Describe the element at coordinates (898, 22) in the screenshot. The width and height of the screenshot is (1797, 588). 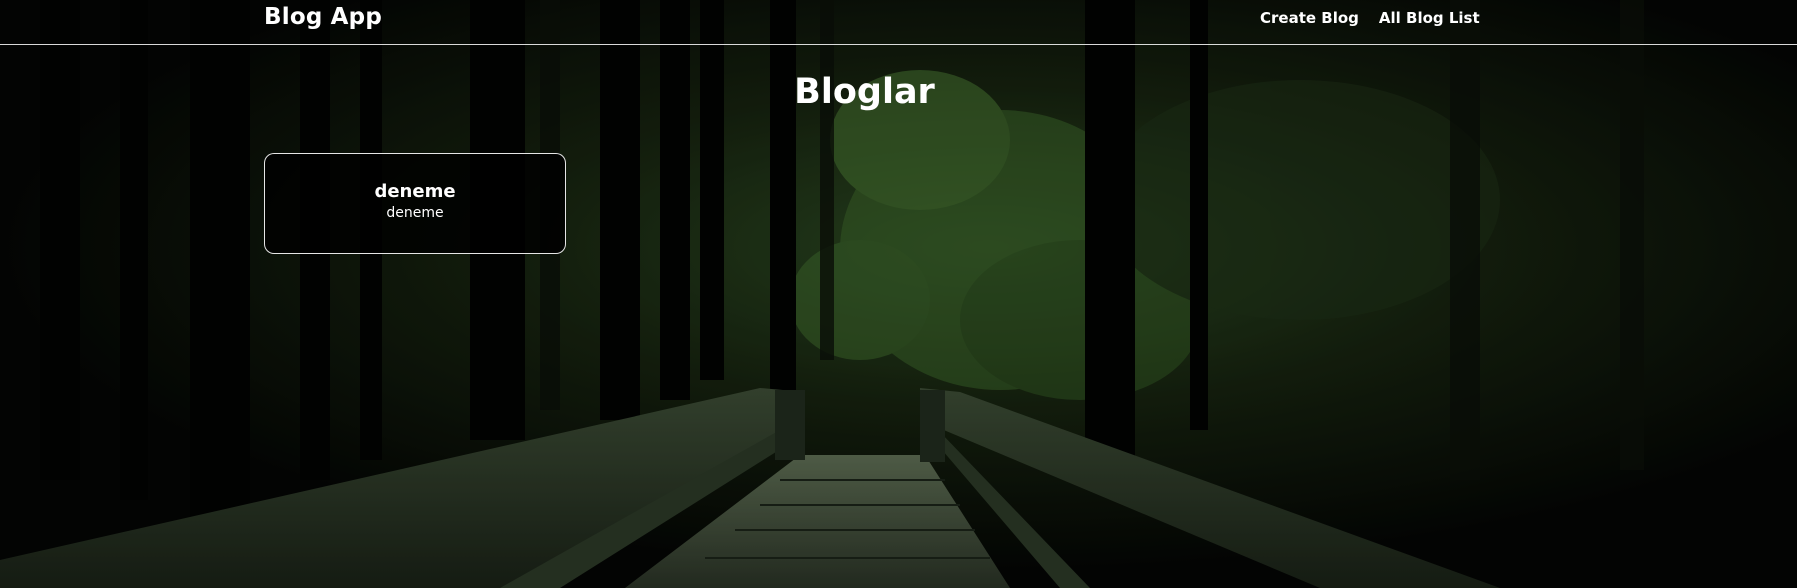
I see `navbar: Blog App Create Blog All Blog List` at that location.